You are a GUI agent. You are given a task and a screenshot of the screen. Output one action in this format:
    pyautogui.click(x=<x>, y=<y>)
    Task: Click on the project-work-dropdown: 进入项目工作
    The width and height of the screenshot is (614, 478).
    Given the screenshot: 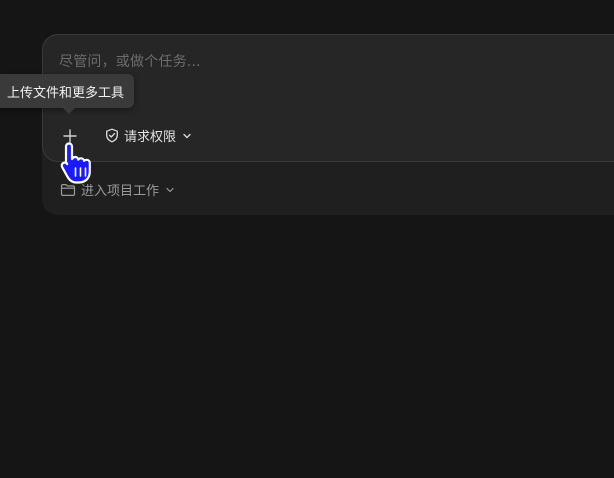 What is the action you would take?
    pyautogui.click(x=118, y=189)
    